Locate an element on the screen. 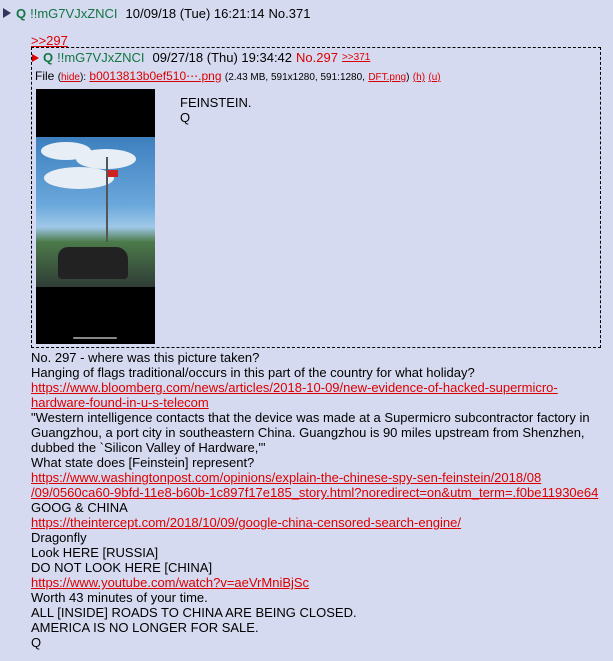 This screenshot has height=661, width=613. body-line: What state does [Feinstein] represent? is located at coordinates (143, 462).